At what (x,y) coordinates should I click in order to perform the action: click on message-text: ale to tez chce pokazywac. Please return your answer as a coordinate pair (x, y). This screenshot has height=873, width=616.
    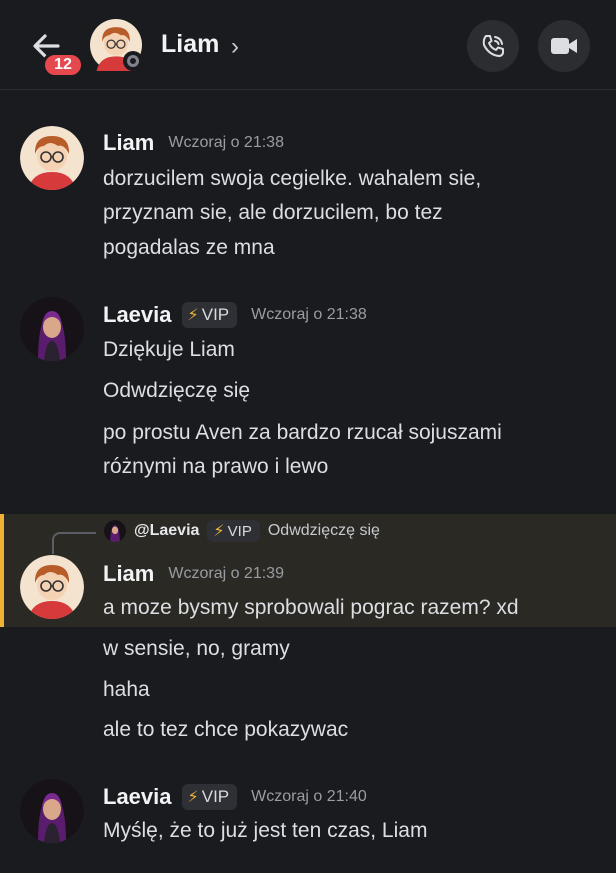
    Looking at the image, I should click on (226, 729).